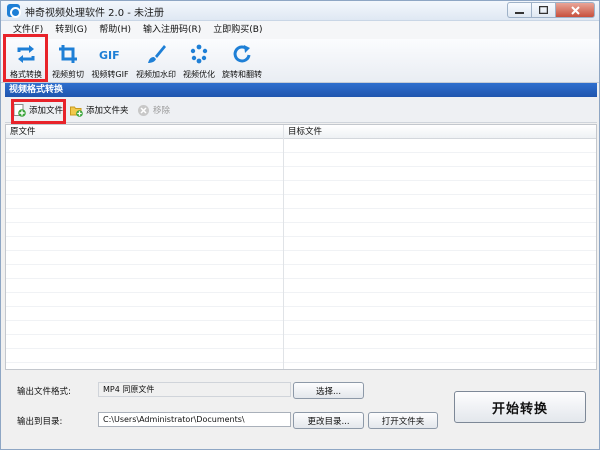  I want to click on tool-watermark: 视频加水印, so click(156, 61).